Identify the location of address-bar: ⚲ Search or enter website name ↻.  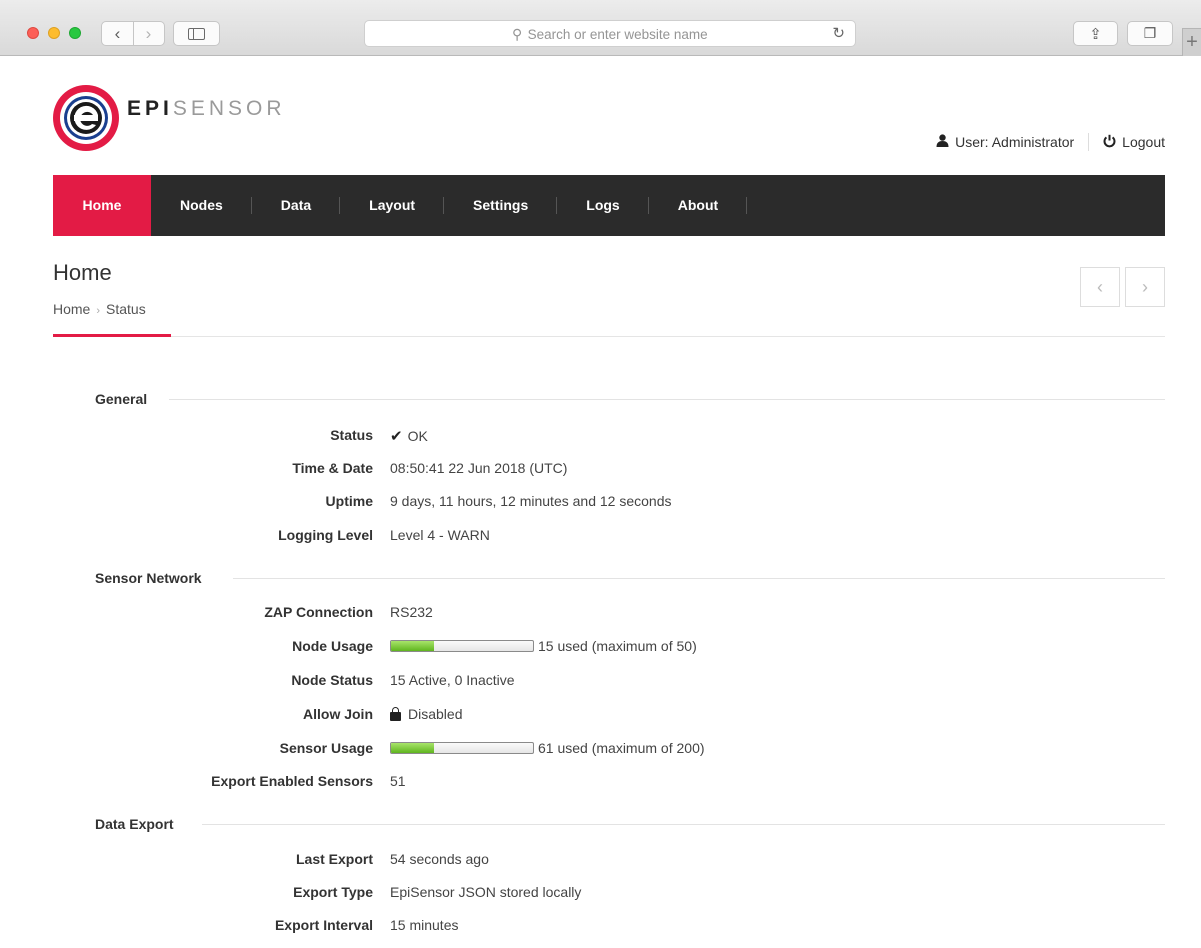
(610, 33).